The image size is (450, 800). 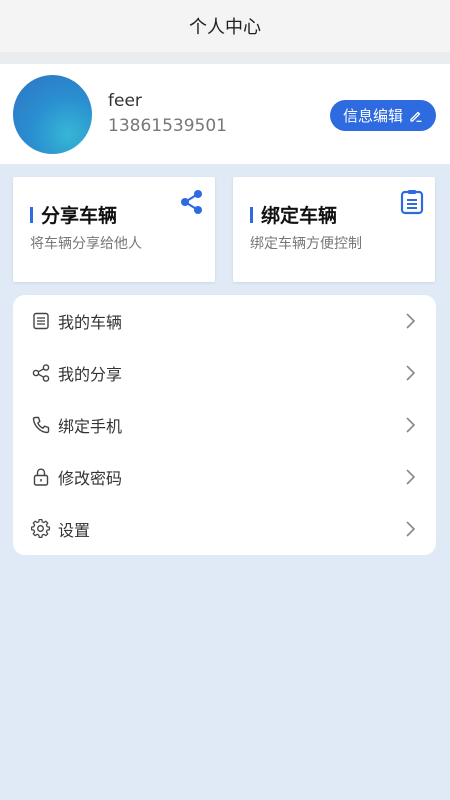 What do you see at coordinates (90, 426) in the screenshot?
I see `menu-item-label: 绑定手机` at bounding box center [90, 426].